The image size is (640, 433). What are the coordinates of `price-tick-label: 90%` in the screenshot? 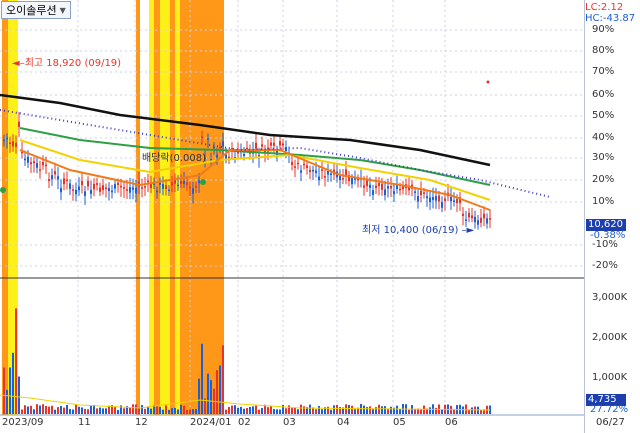 It's located at (603, 29).